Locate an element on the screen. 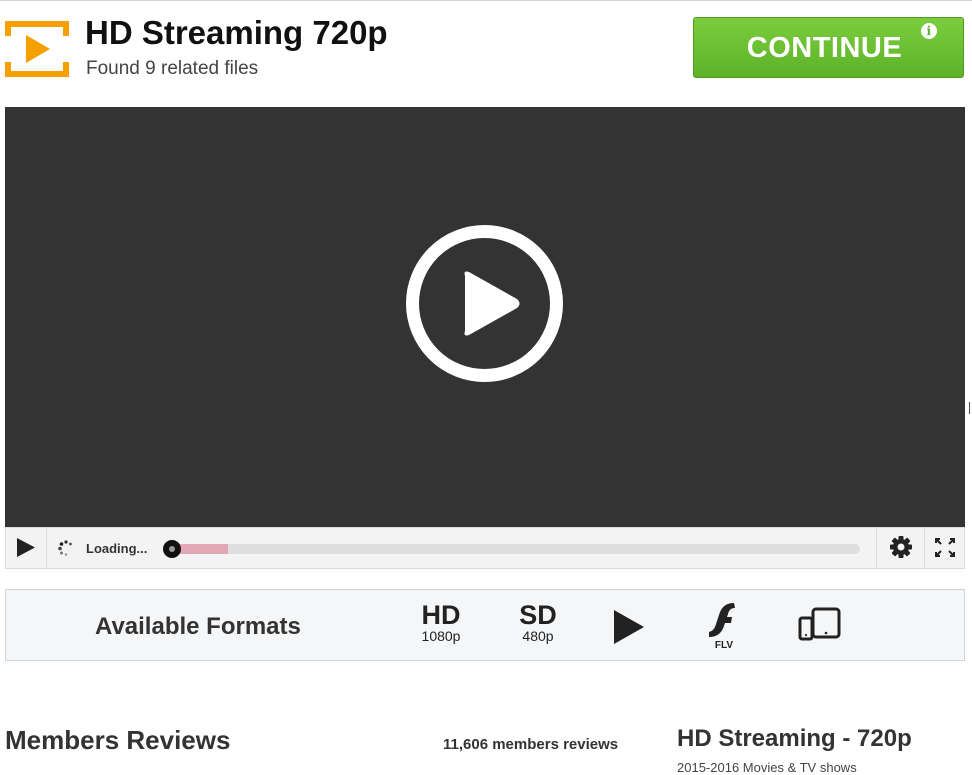  continue-button: CONTINUE i is located at coordinates (828, 47).